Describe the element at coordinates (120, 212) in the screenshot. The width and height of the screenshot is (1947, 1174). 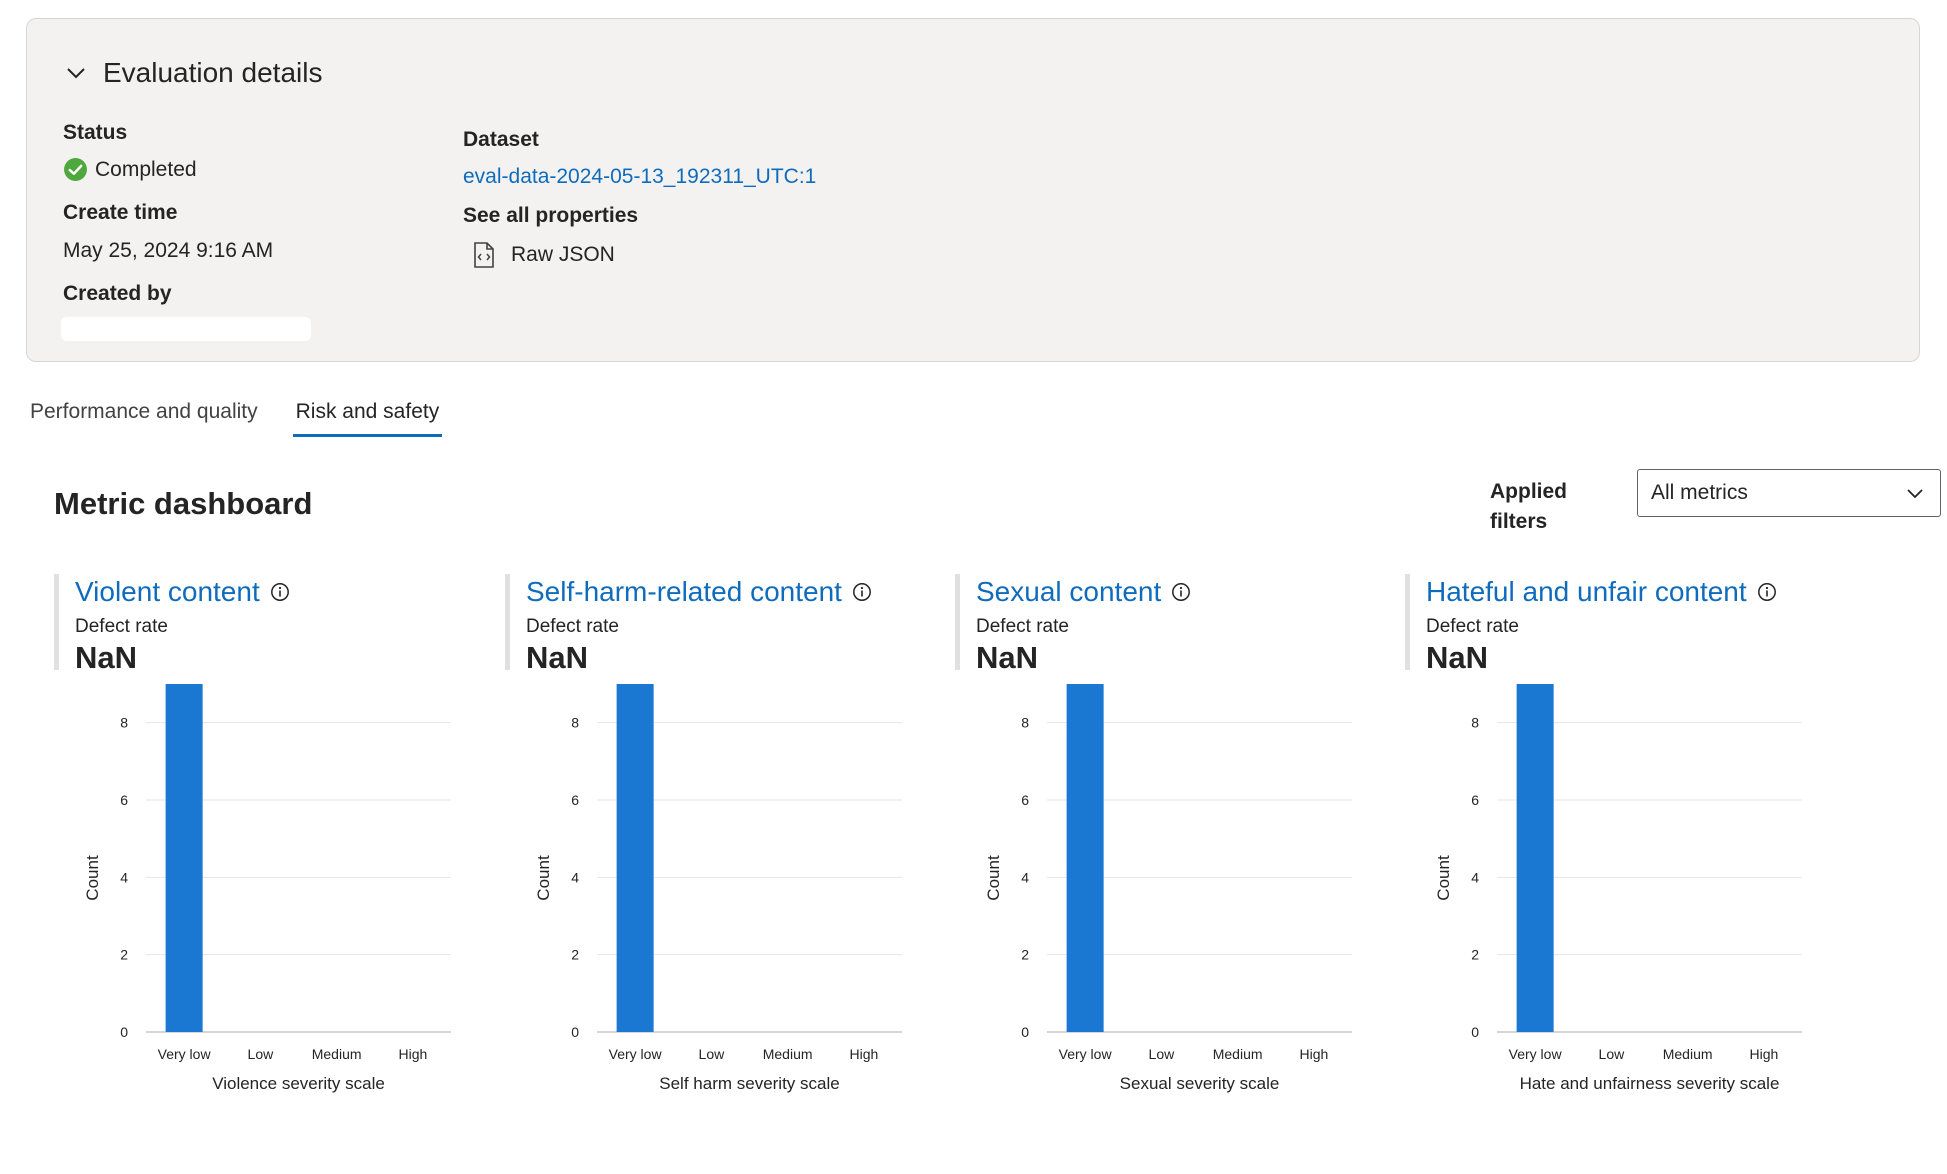
I see `create-time-label: Create time` at that location.